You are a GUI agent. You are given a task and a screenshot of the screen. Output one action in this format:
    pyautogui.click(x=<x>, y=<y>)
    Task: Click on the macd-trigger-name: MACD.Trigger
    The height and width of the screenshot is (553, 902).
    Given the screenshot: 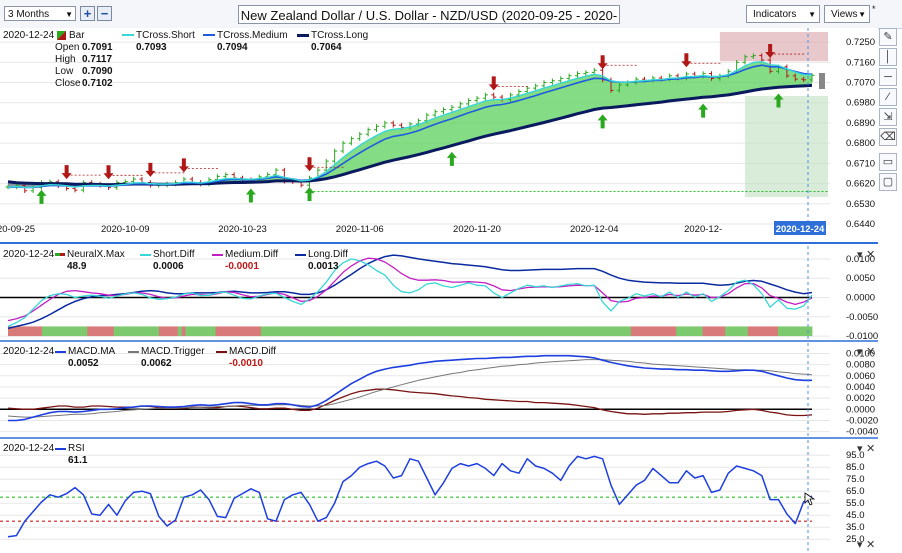 What is the action you would take?
    pyautogui.click(x=173, y=351)
    